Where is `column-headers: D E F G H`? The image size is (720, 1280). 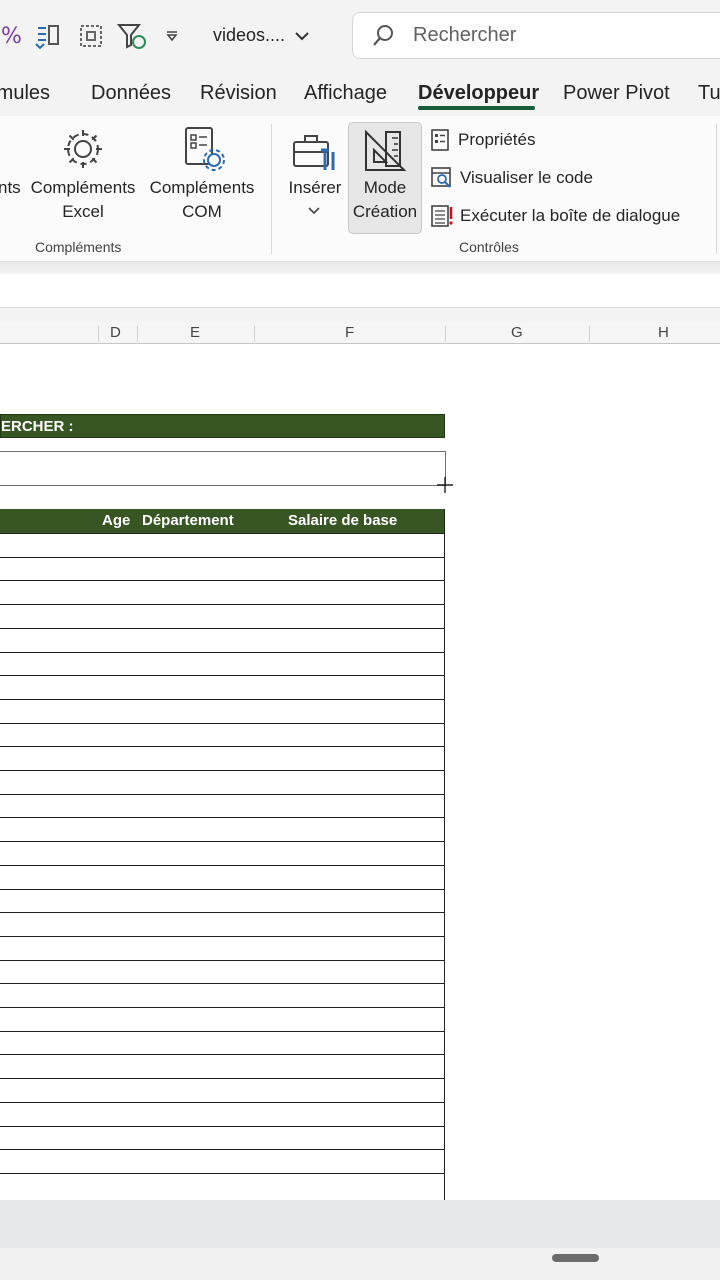
column-headers: D E F G H is located at coordinates (360, 333).